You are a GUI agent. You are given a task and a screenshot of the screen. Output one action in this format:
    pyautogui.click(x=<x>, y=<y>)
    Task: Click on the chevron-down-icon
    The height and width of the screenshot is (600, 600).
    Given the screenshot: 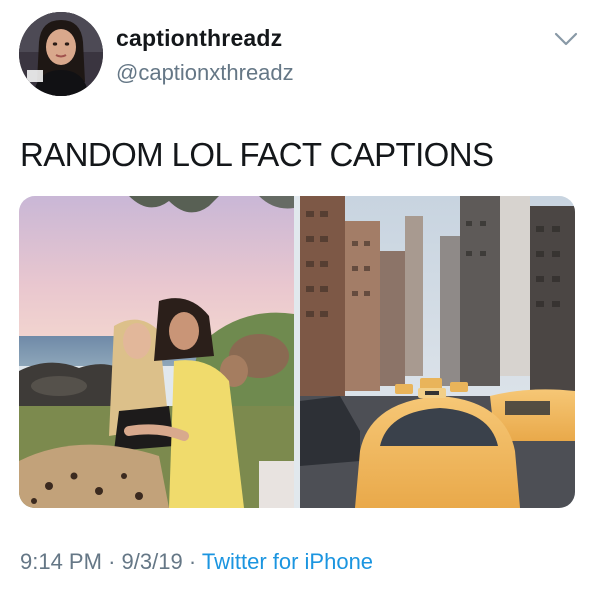 What is the action you would take?
    pyautogui.click(x=566, y=39)
    